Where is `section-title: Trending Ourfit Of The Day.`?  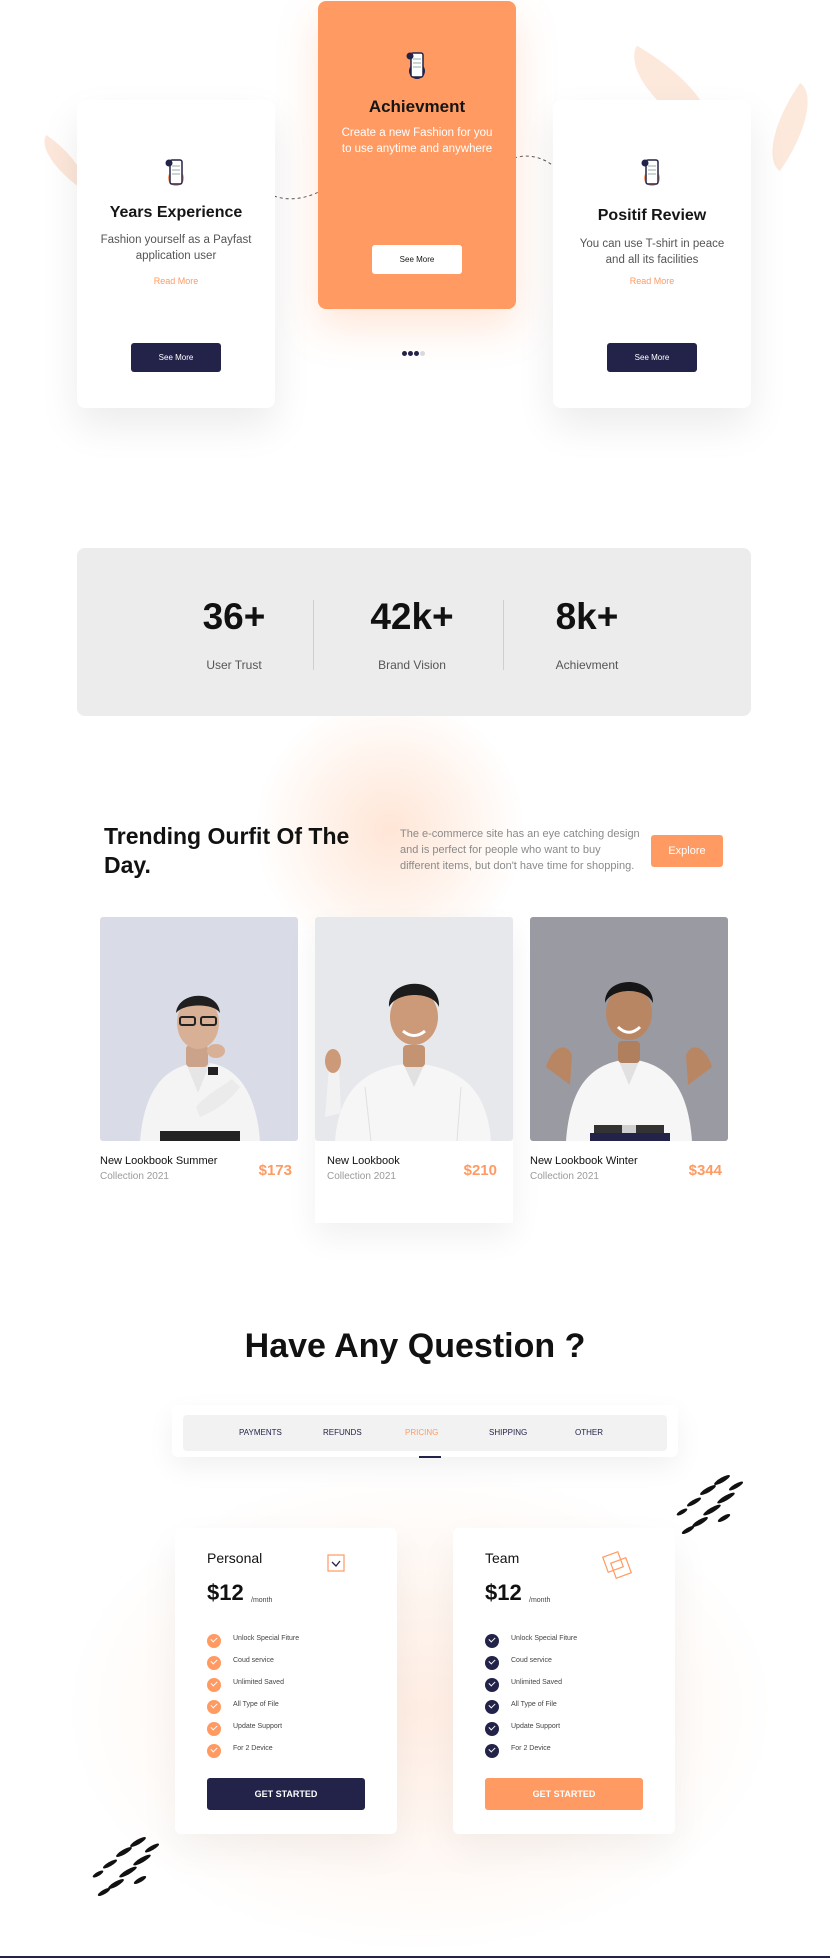
section-title: Trending Ourfit Of The Day. is located at coordinates (227, 850).